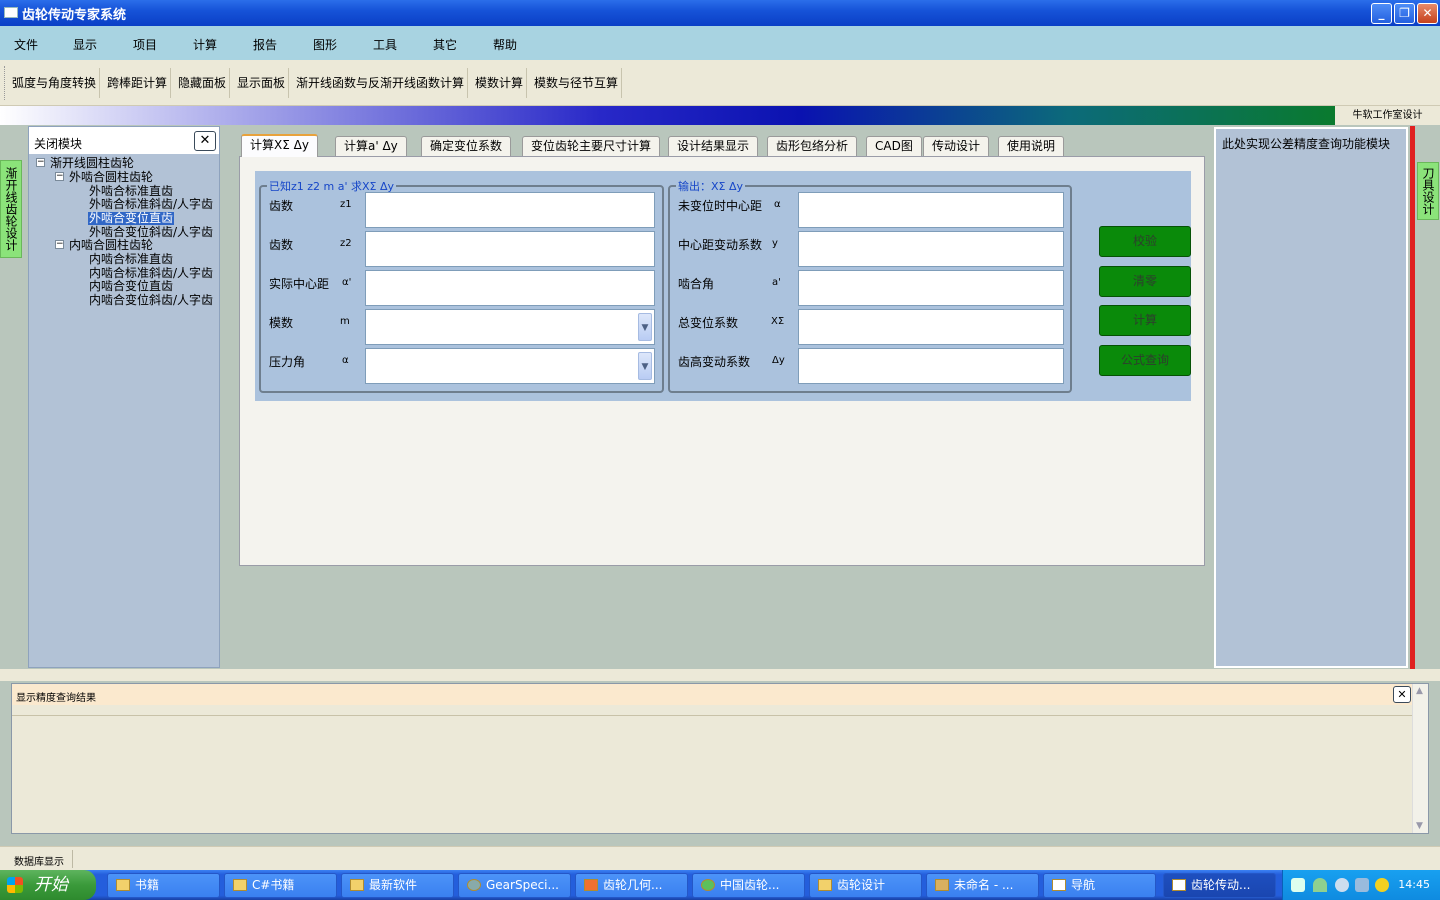  Describe the element at coordinates (205, 44) in the screenshot. I see `menu-calculate: 计算` at that location.